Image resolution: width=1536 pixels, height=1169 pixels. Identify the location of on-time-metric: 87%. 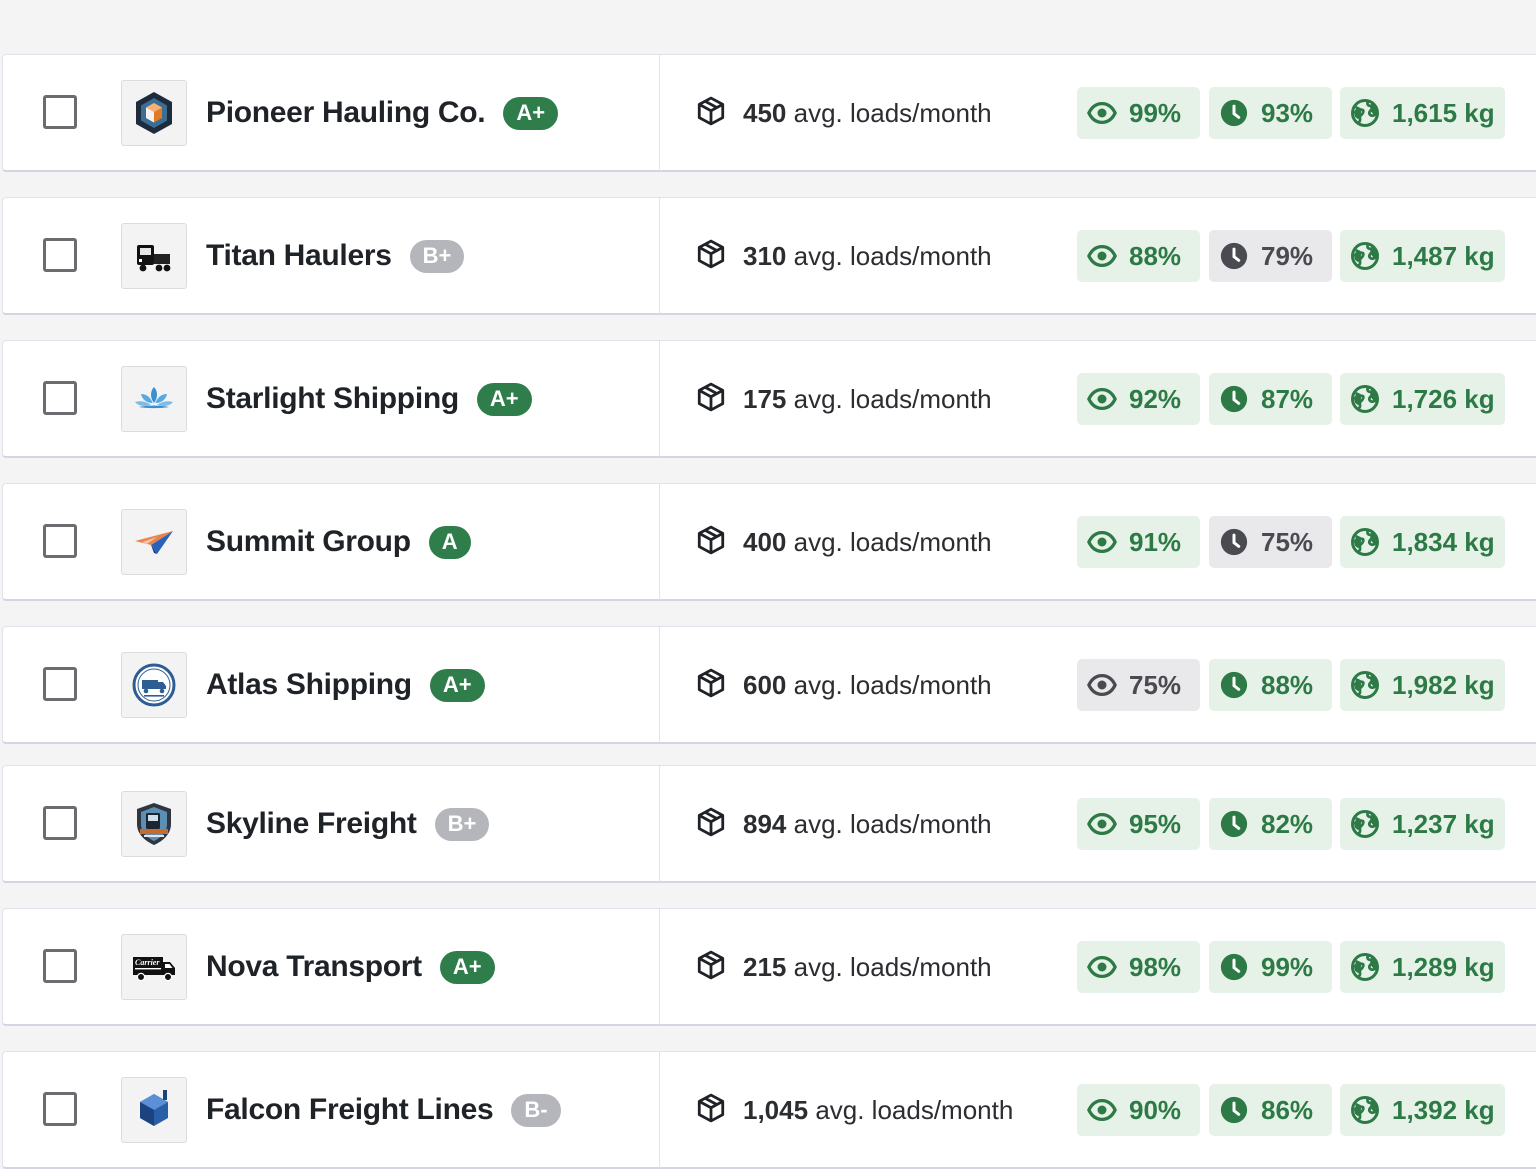
(1270, 399).